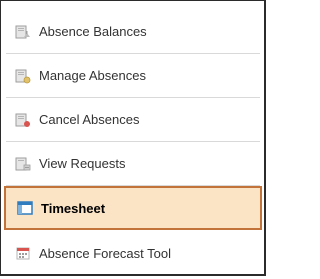  I want to click on menu-item-view-requests: View Requests, so click(133, 164).